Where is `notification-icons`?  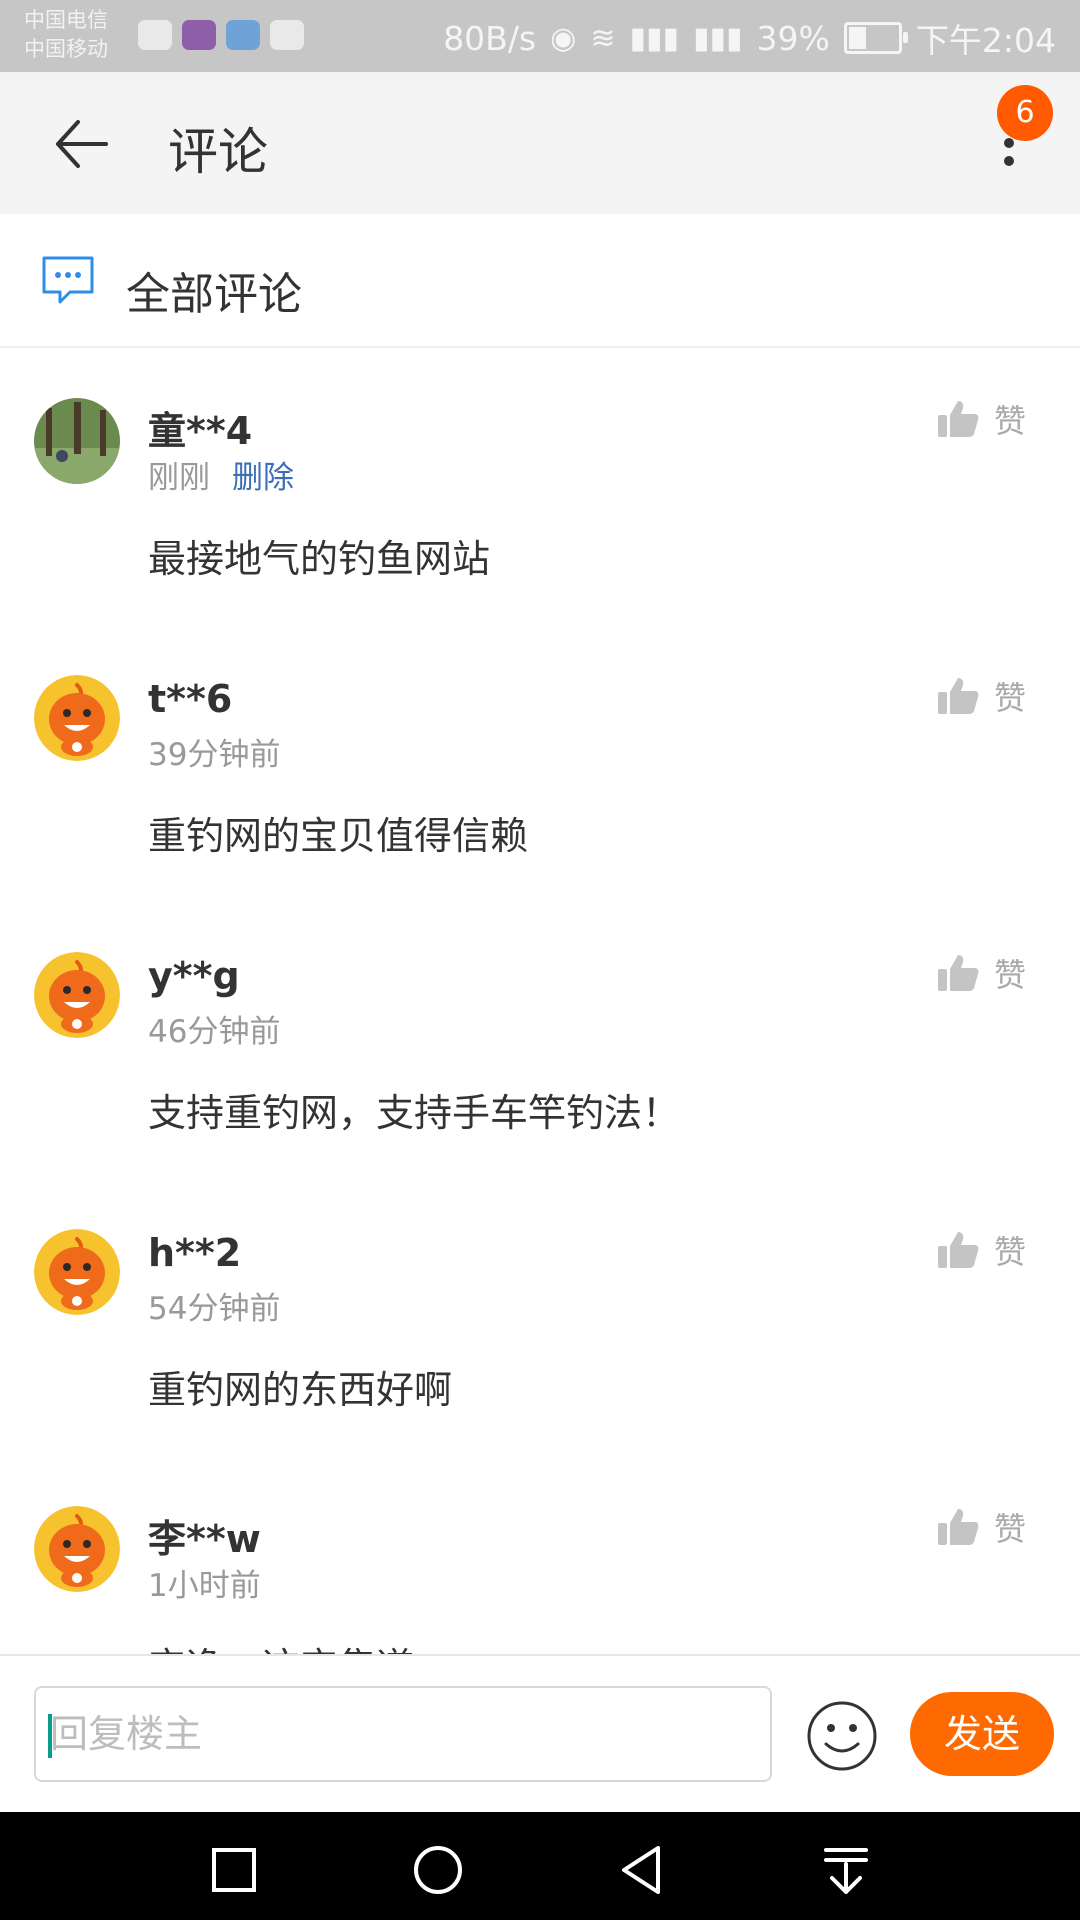 notification-icons is located at coordinates (221, 35).